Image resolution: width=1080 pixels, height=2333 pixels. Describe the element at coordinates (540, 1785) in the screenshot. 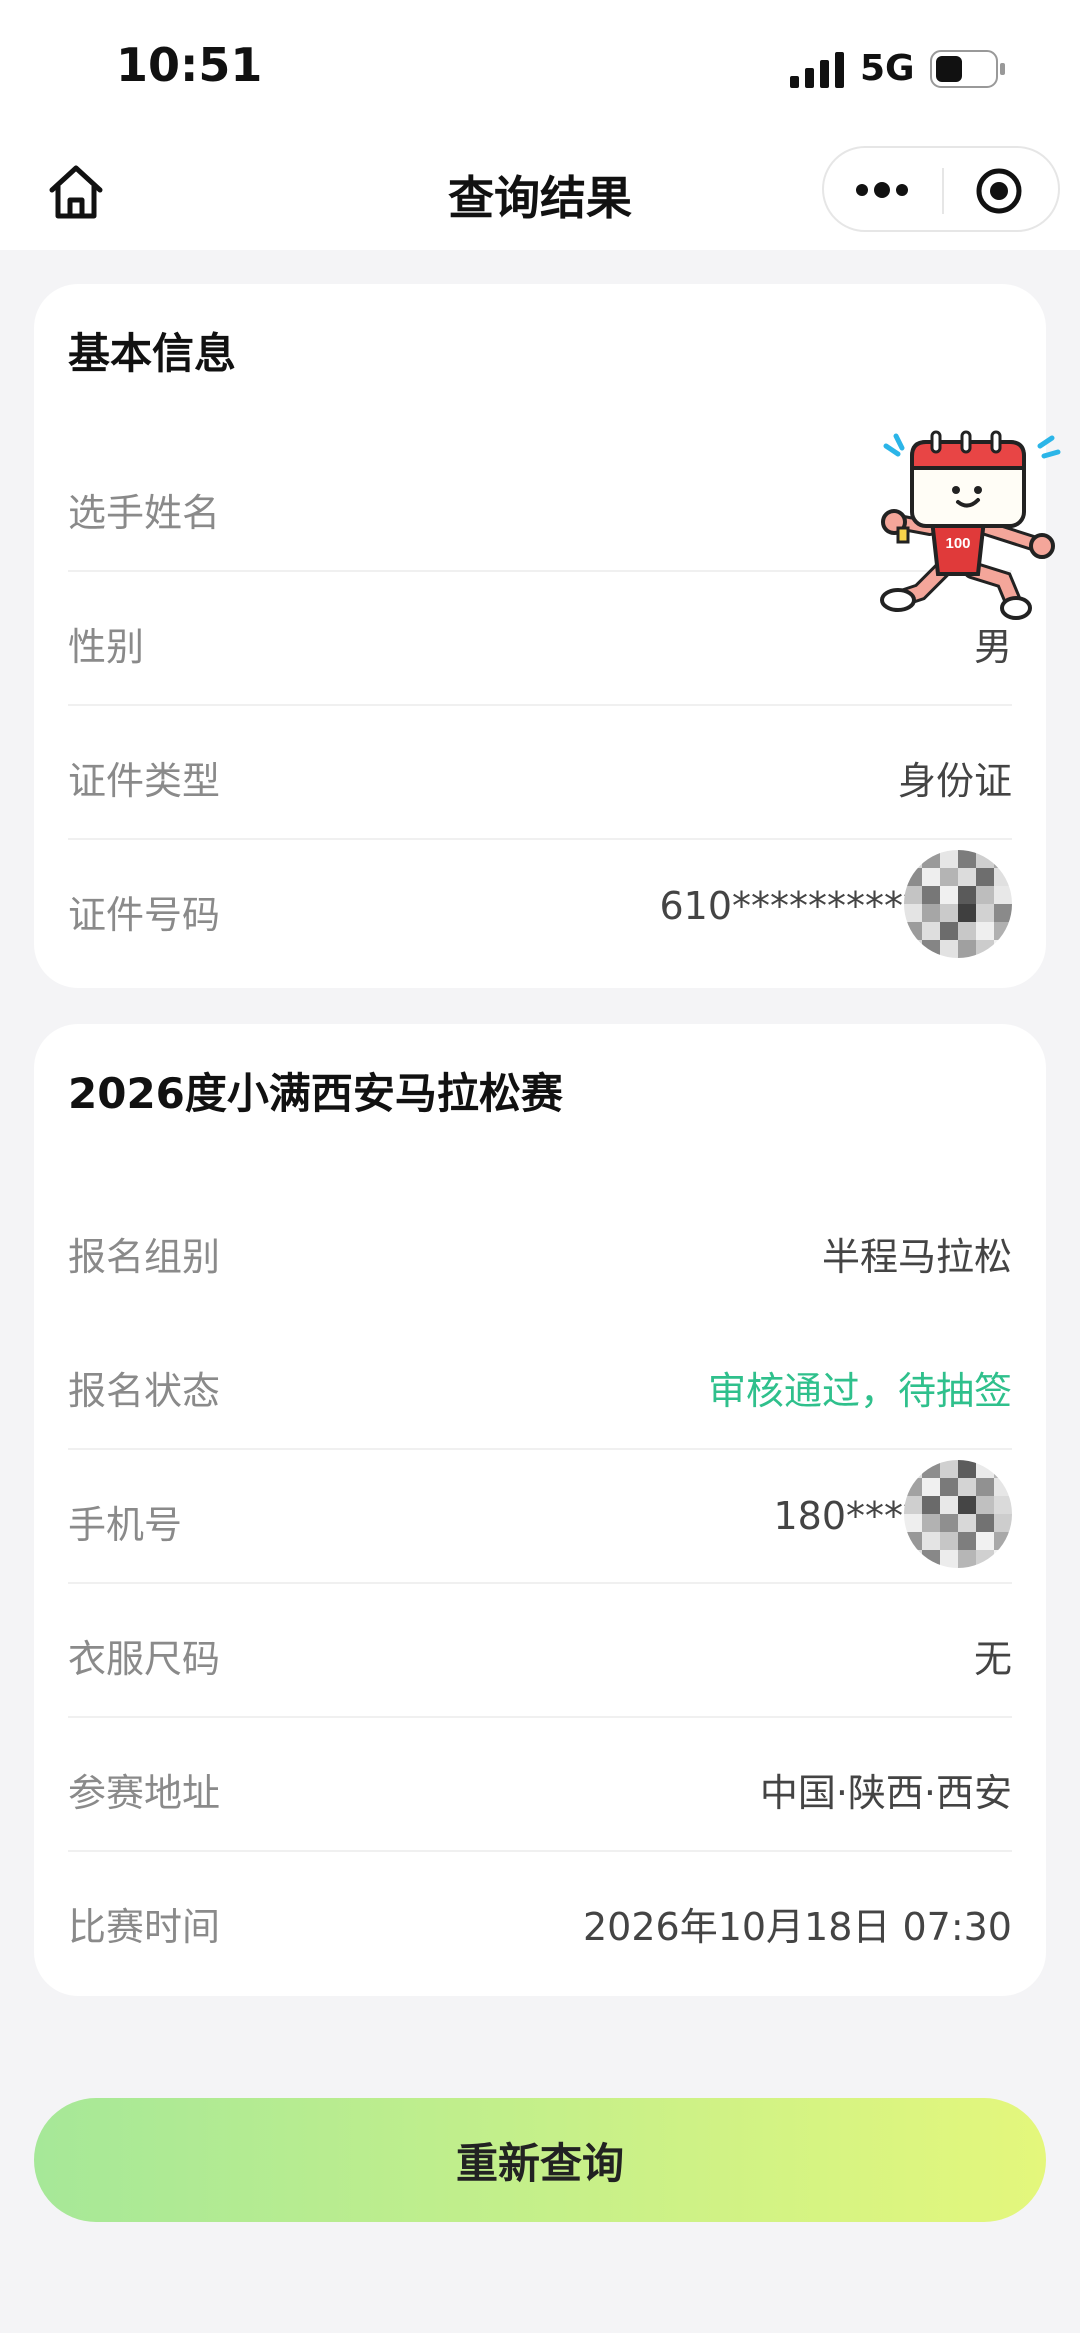

I see `row-address: 参赛地址 中国·陕西·西安` at that location.